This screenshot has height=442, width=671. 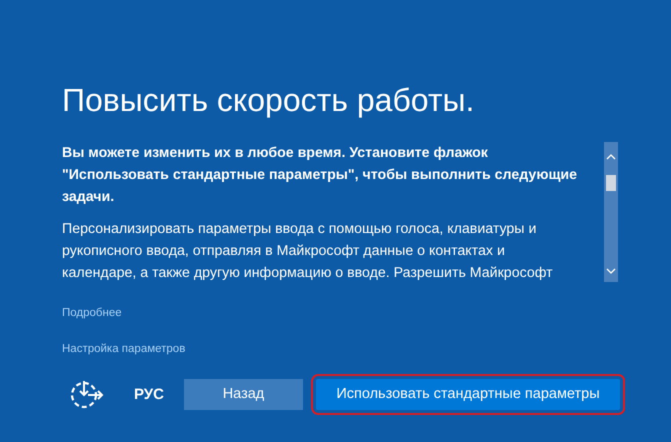 I want to click on scroll-thumb, so click(x=611, y=183).